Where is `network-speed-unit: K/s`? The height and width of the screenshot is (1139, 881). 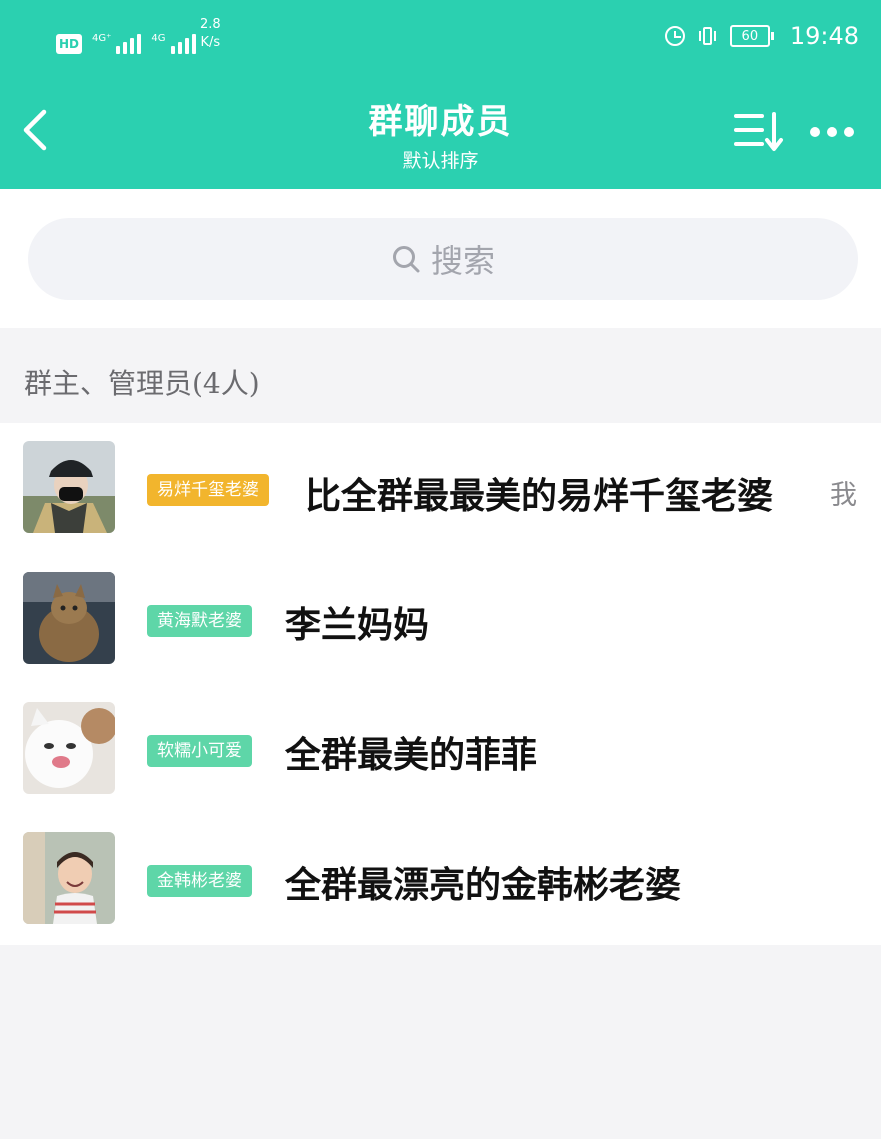 network-speed-unit: K/s is located at coordinates (210, 42).